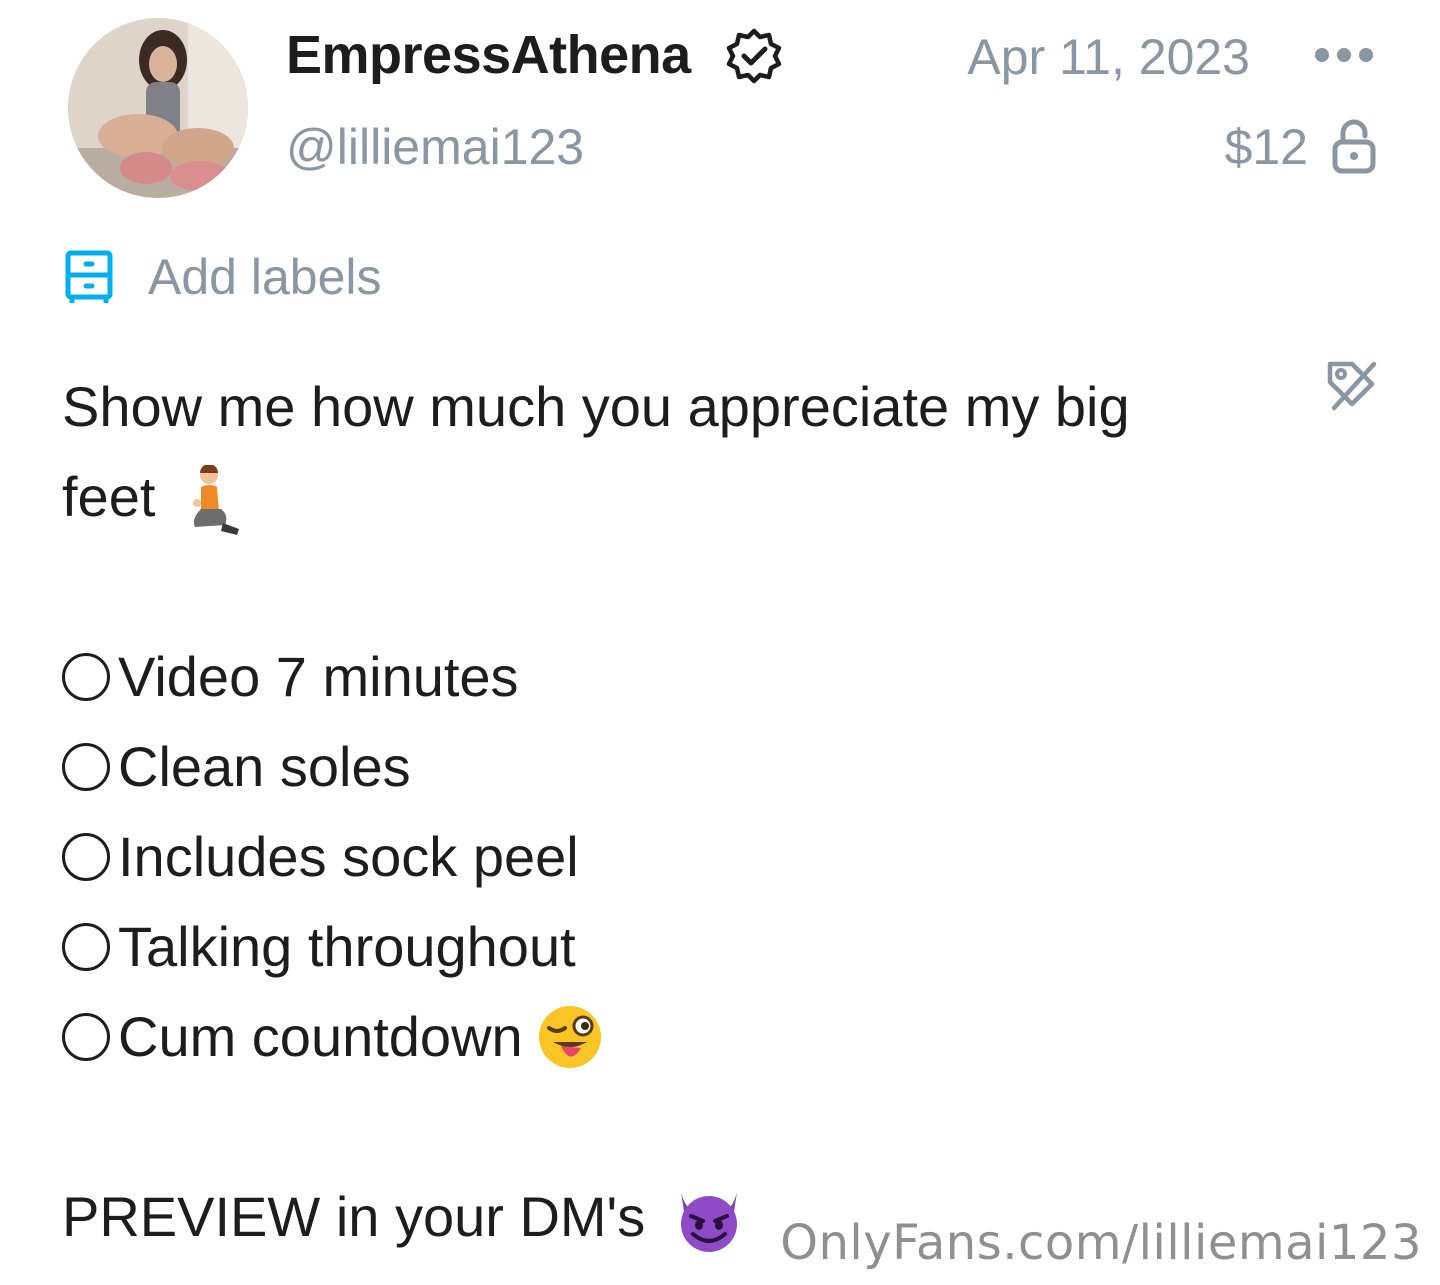  Describe the element at coordinates (348, 856) in the screenshot. I see `list-item-text: Includes sock peel` at that location.